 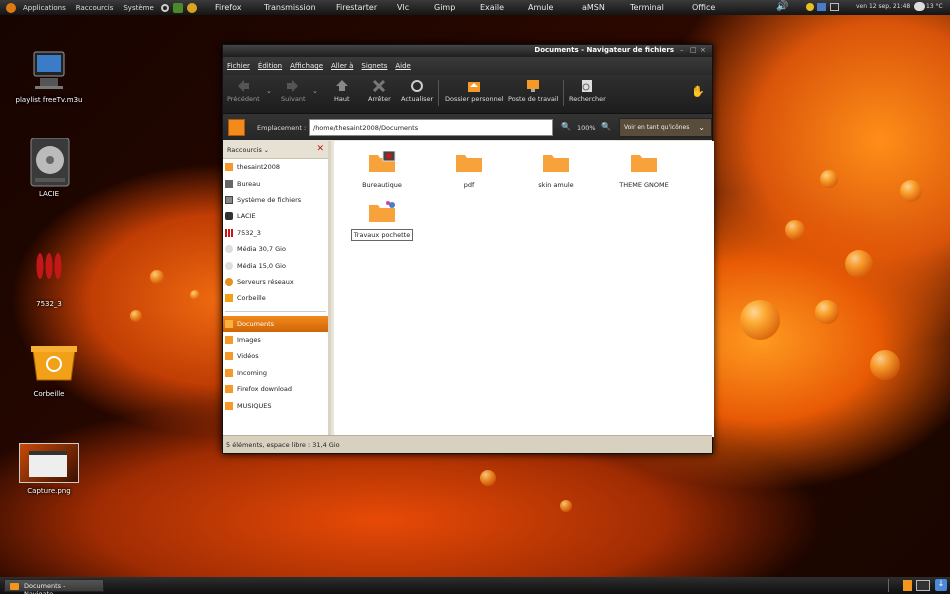 What do you see at coordinates (342, 91) in the screenshot?
I see `up-button: Haut` at bounding box center [342, 91].